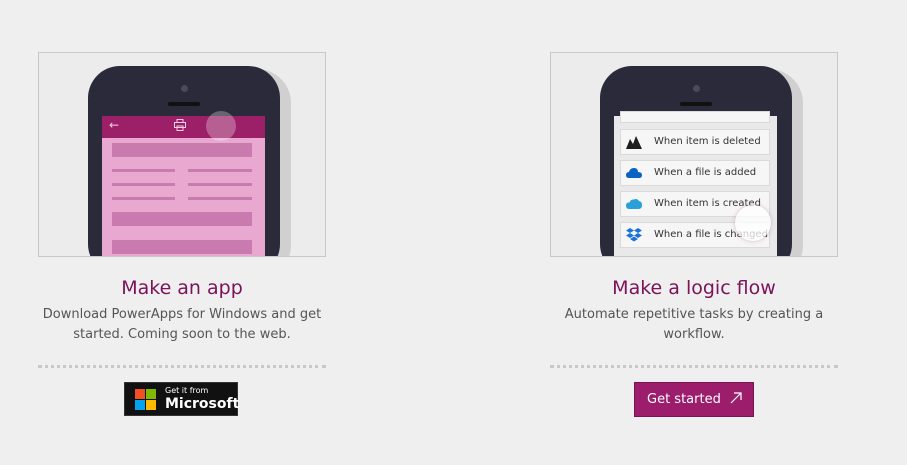 The image size is (907, 465). Describe the element at coordinates (114, 125) in the screenshot. I see `back-arrow-icon: ←` at that location.